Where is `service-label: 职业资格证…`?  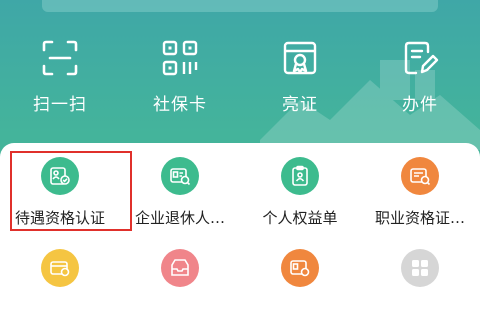
service-label: 职业资格证… is located at coordinates (419, 218).